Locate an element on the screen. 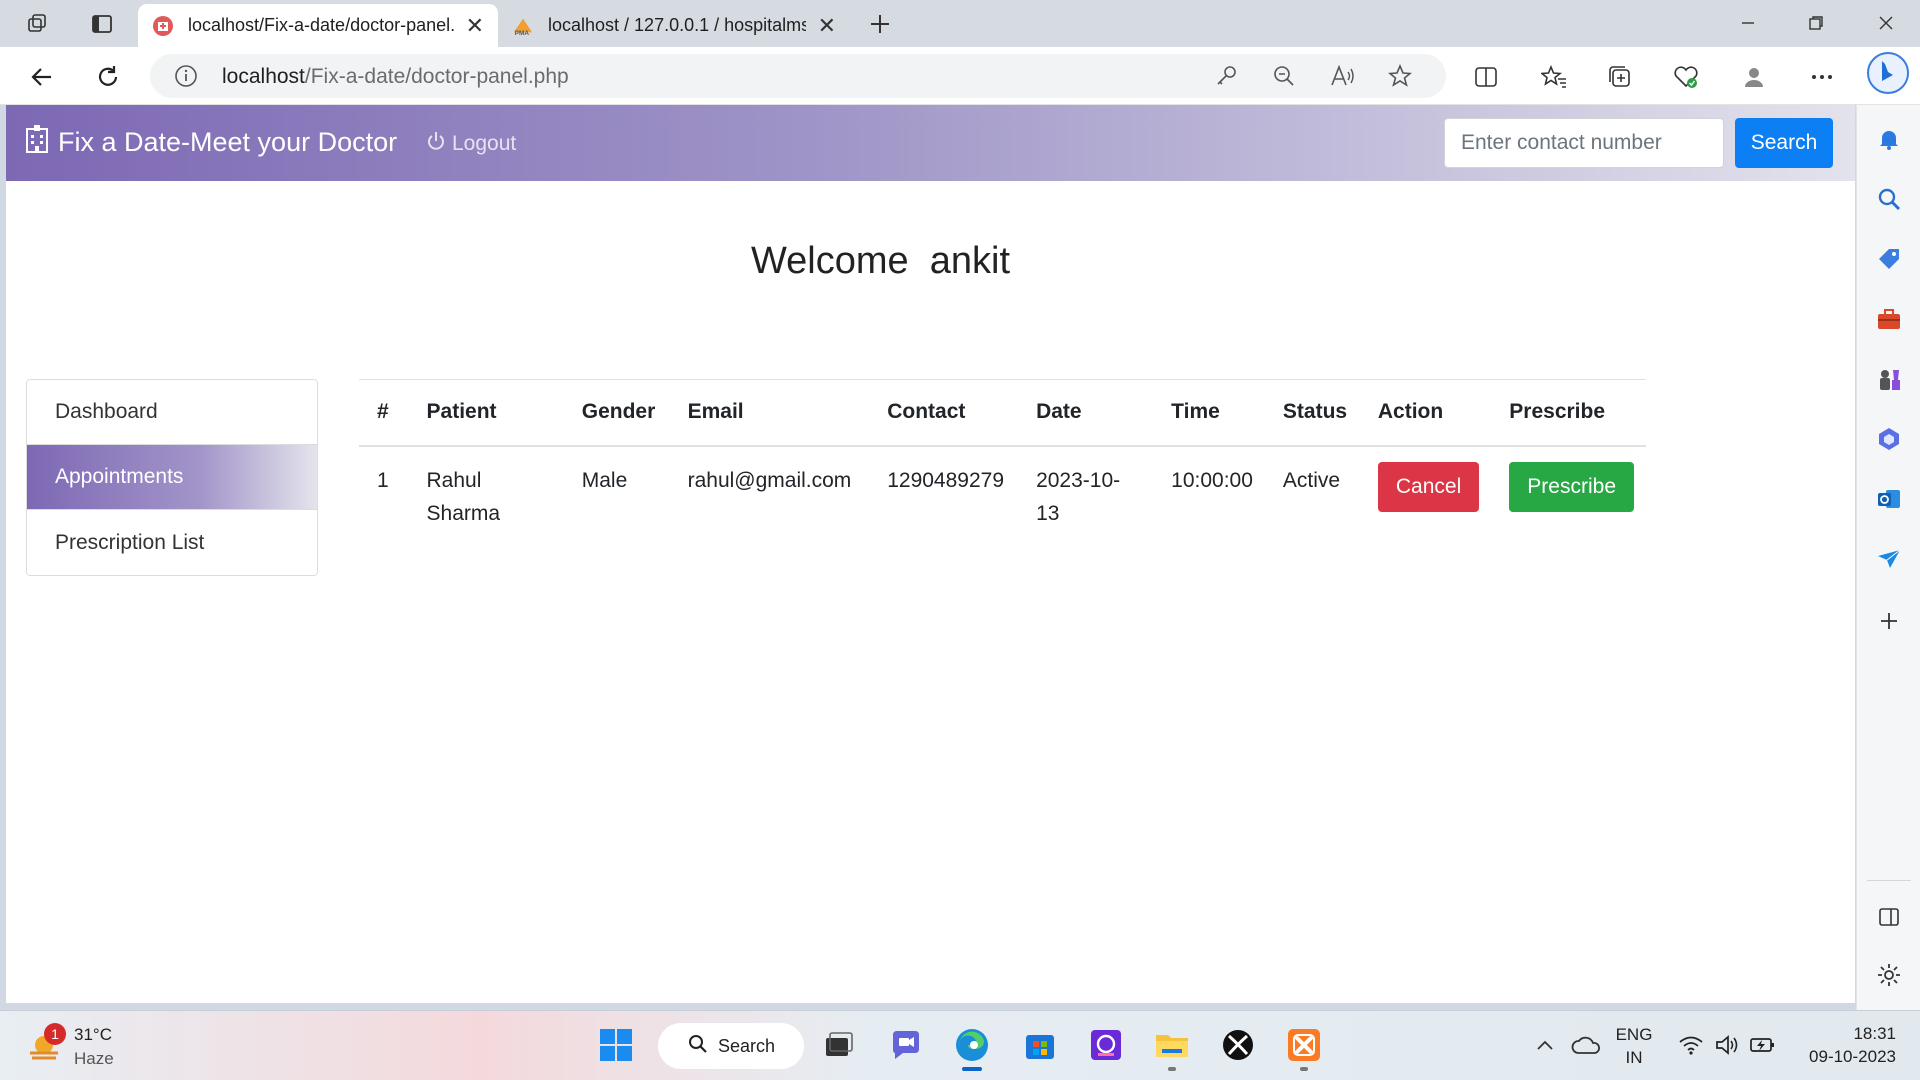 This screenshot has height=1080, width=1920. teams-chat-icon is located at coordinates (906, 1045).